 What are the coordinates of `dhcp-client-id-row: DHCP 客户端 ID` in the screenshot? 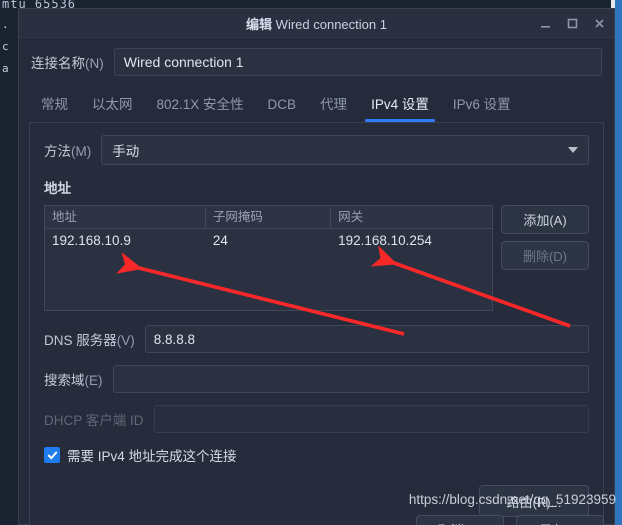 It's located at (316, 419).